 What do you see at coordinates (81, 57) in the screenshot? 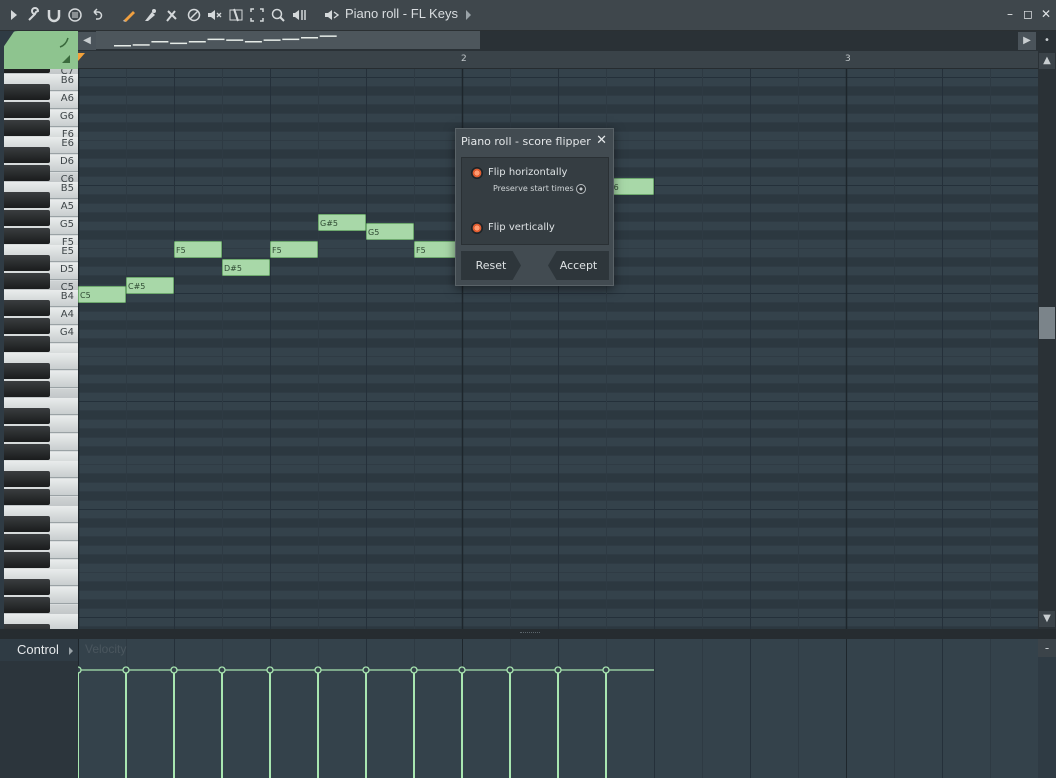
I see `song-position-marker-icon` at bounding box center [81, 57].